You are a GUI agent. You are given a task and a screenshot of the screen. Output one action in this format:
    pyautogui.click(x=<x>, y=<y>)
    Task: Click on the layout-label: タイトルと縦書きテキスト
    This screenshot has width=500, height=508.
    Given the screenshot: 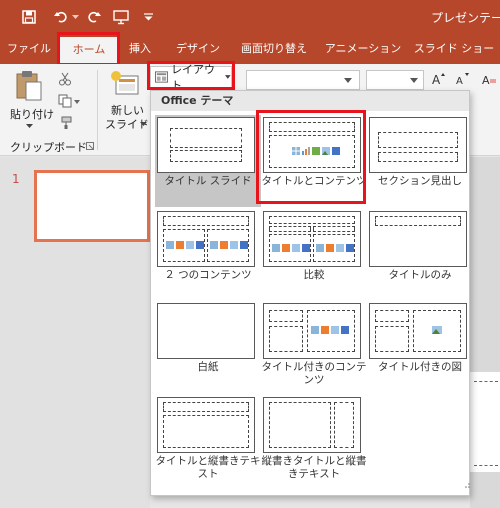 What is the action you would take?
    pyautogui.click(x=208, y=467)
    